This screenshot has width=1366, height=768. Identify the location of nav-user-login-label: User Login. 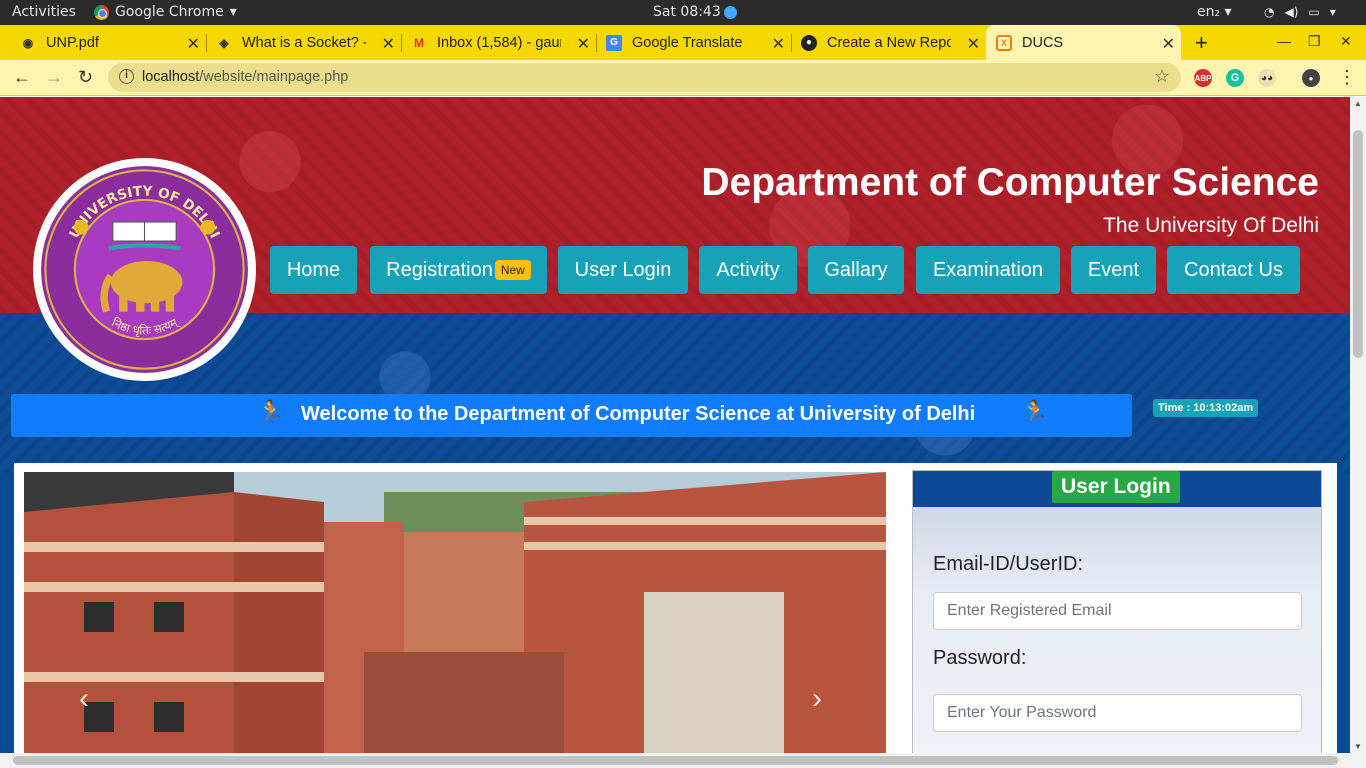
(623, 269).